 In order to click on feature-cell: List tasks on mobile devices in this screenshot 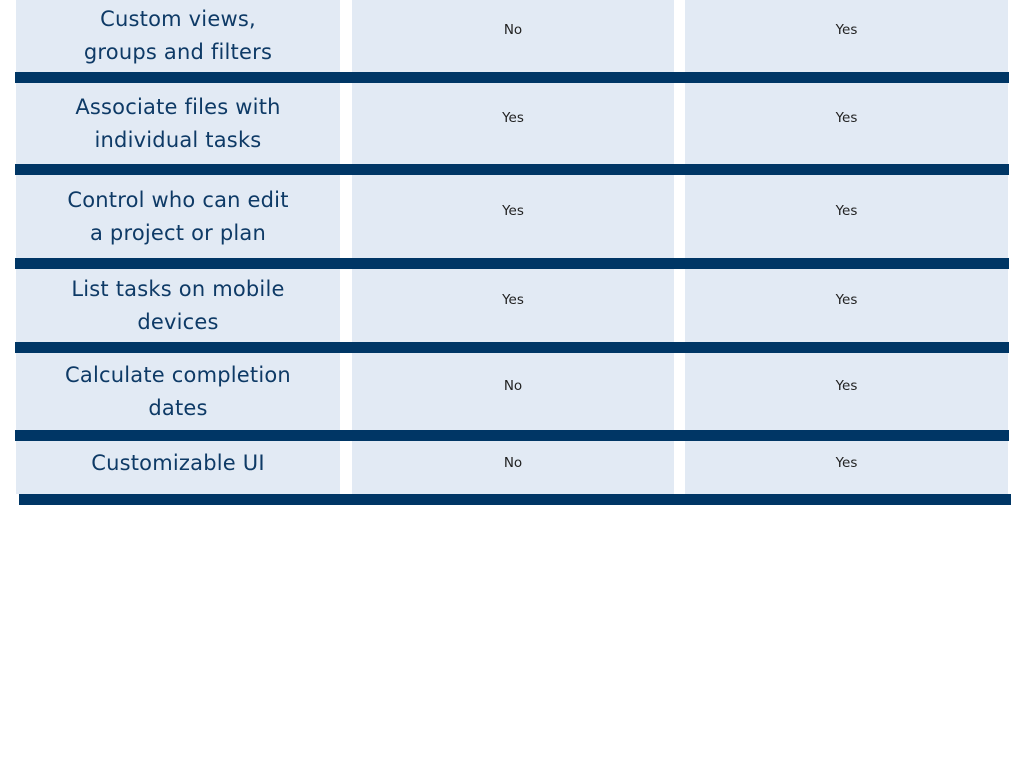, I will do `click(178, 305)`.